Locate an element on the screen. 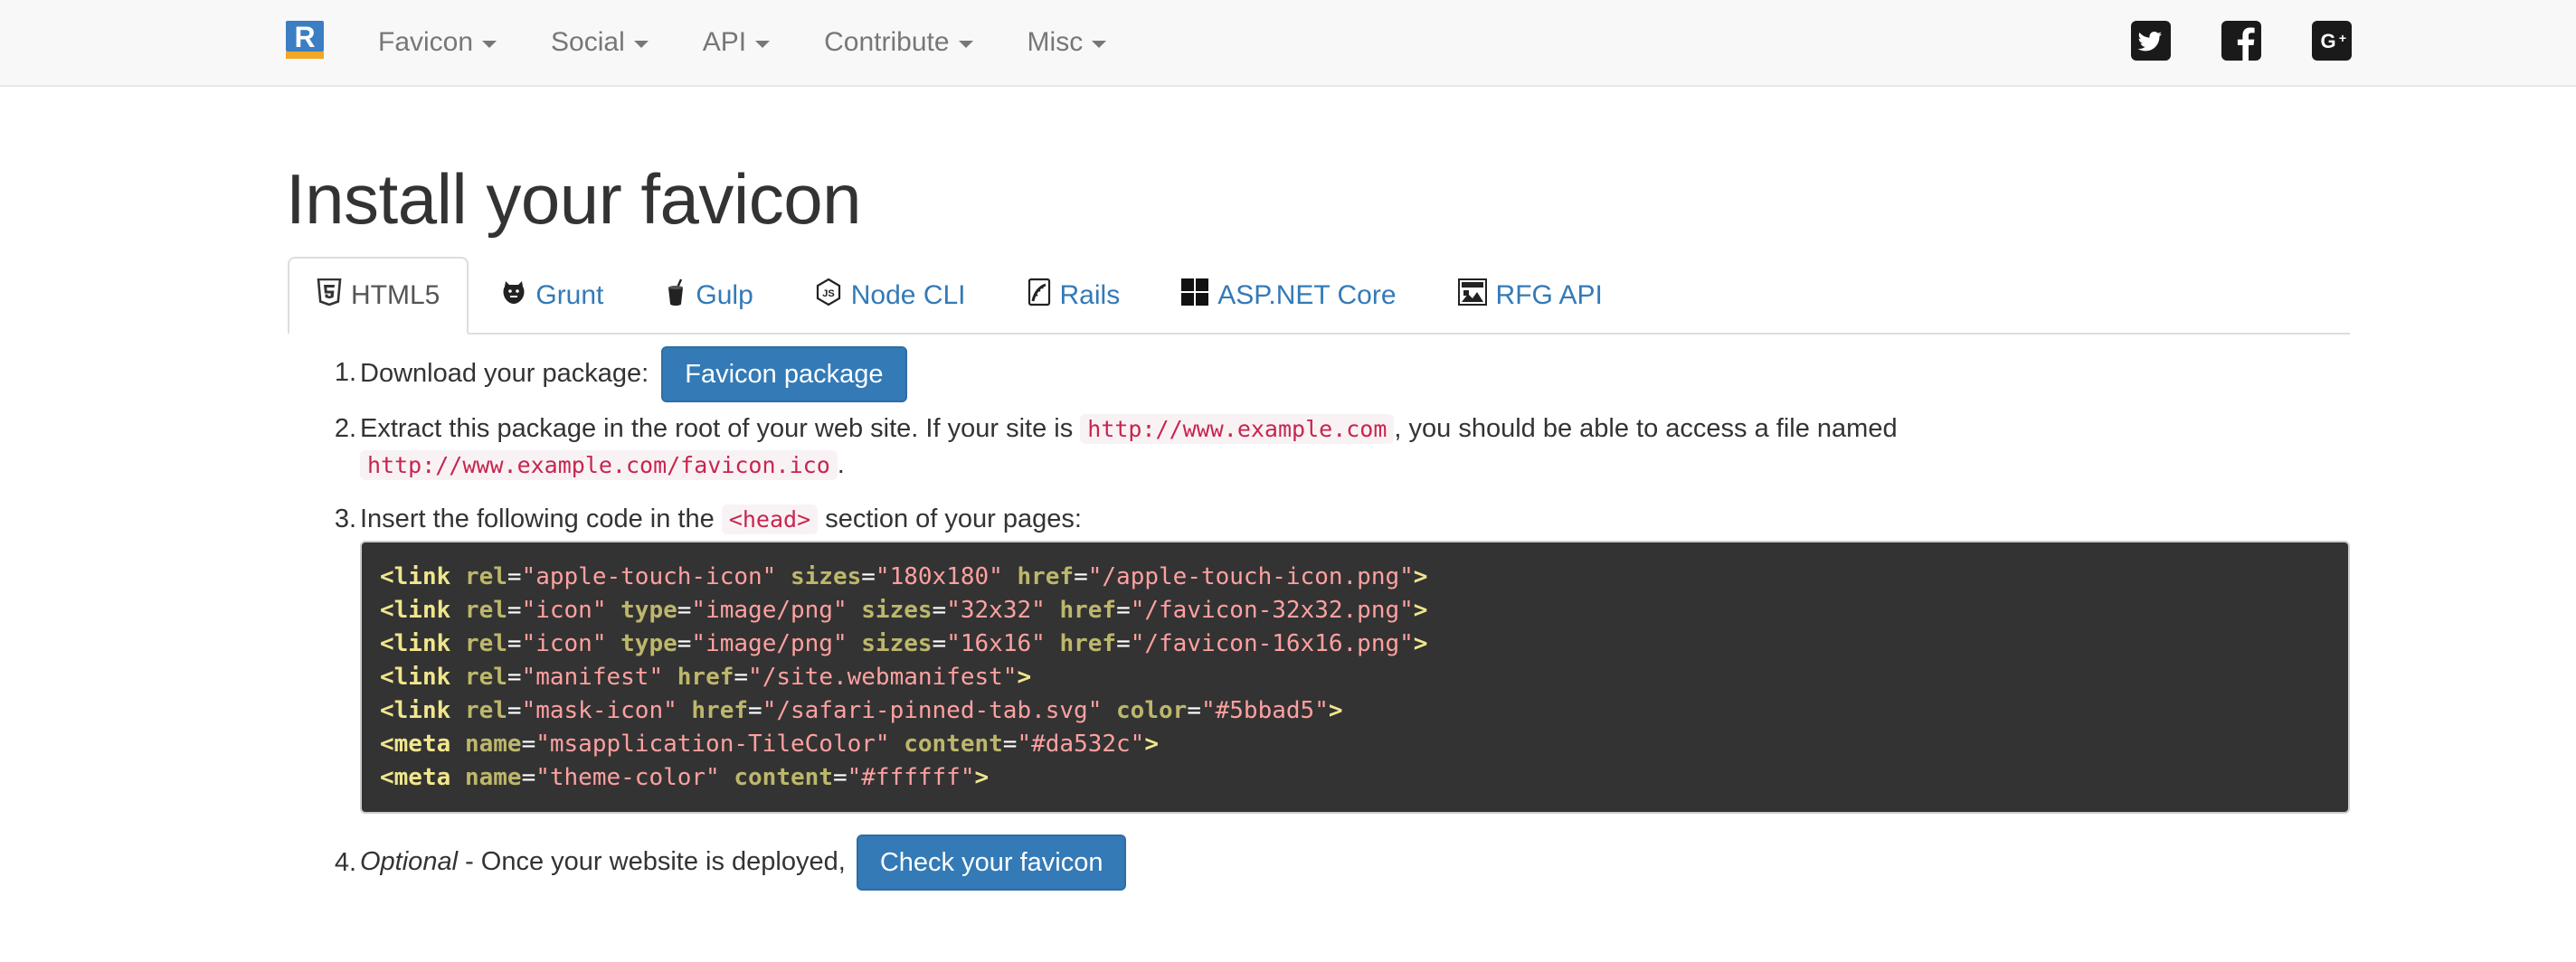  code-token-val: "16x16" is located at coordinates (996, 644).